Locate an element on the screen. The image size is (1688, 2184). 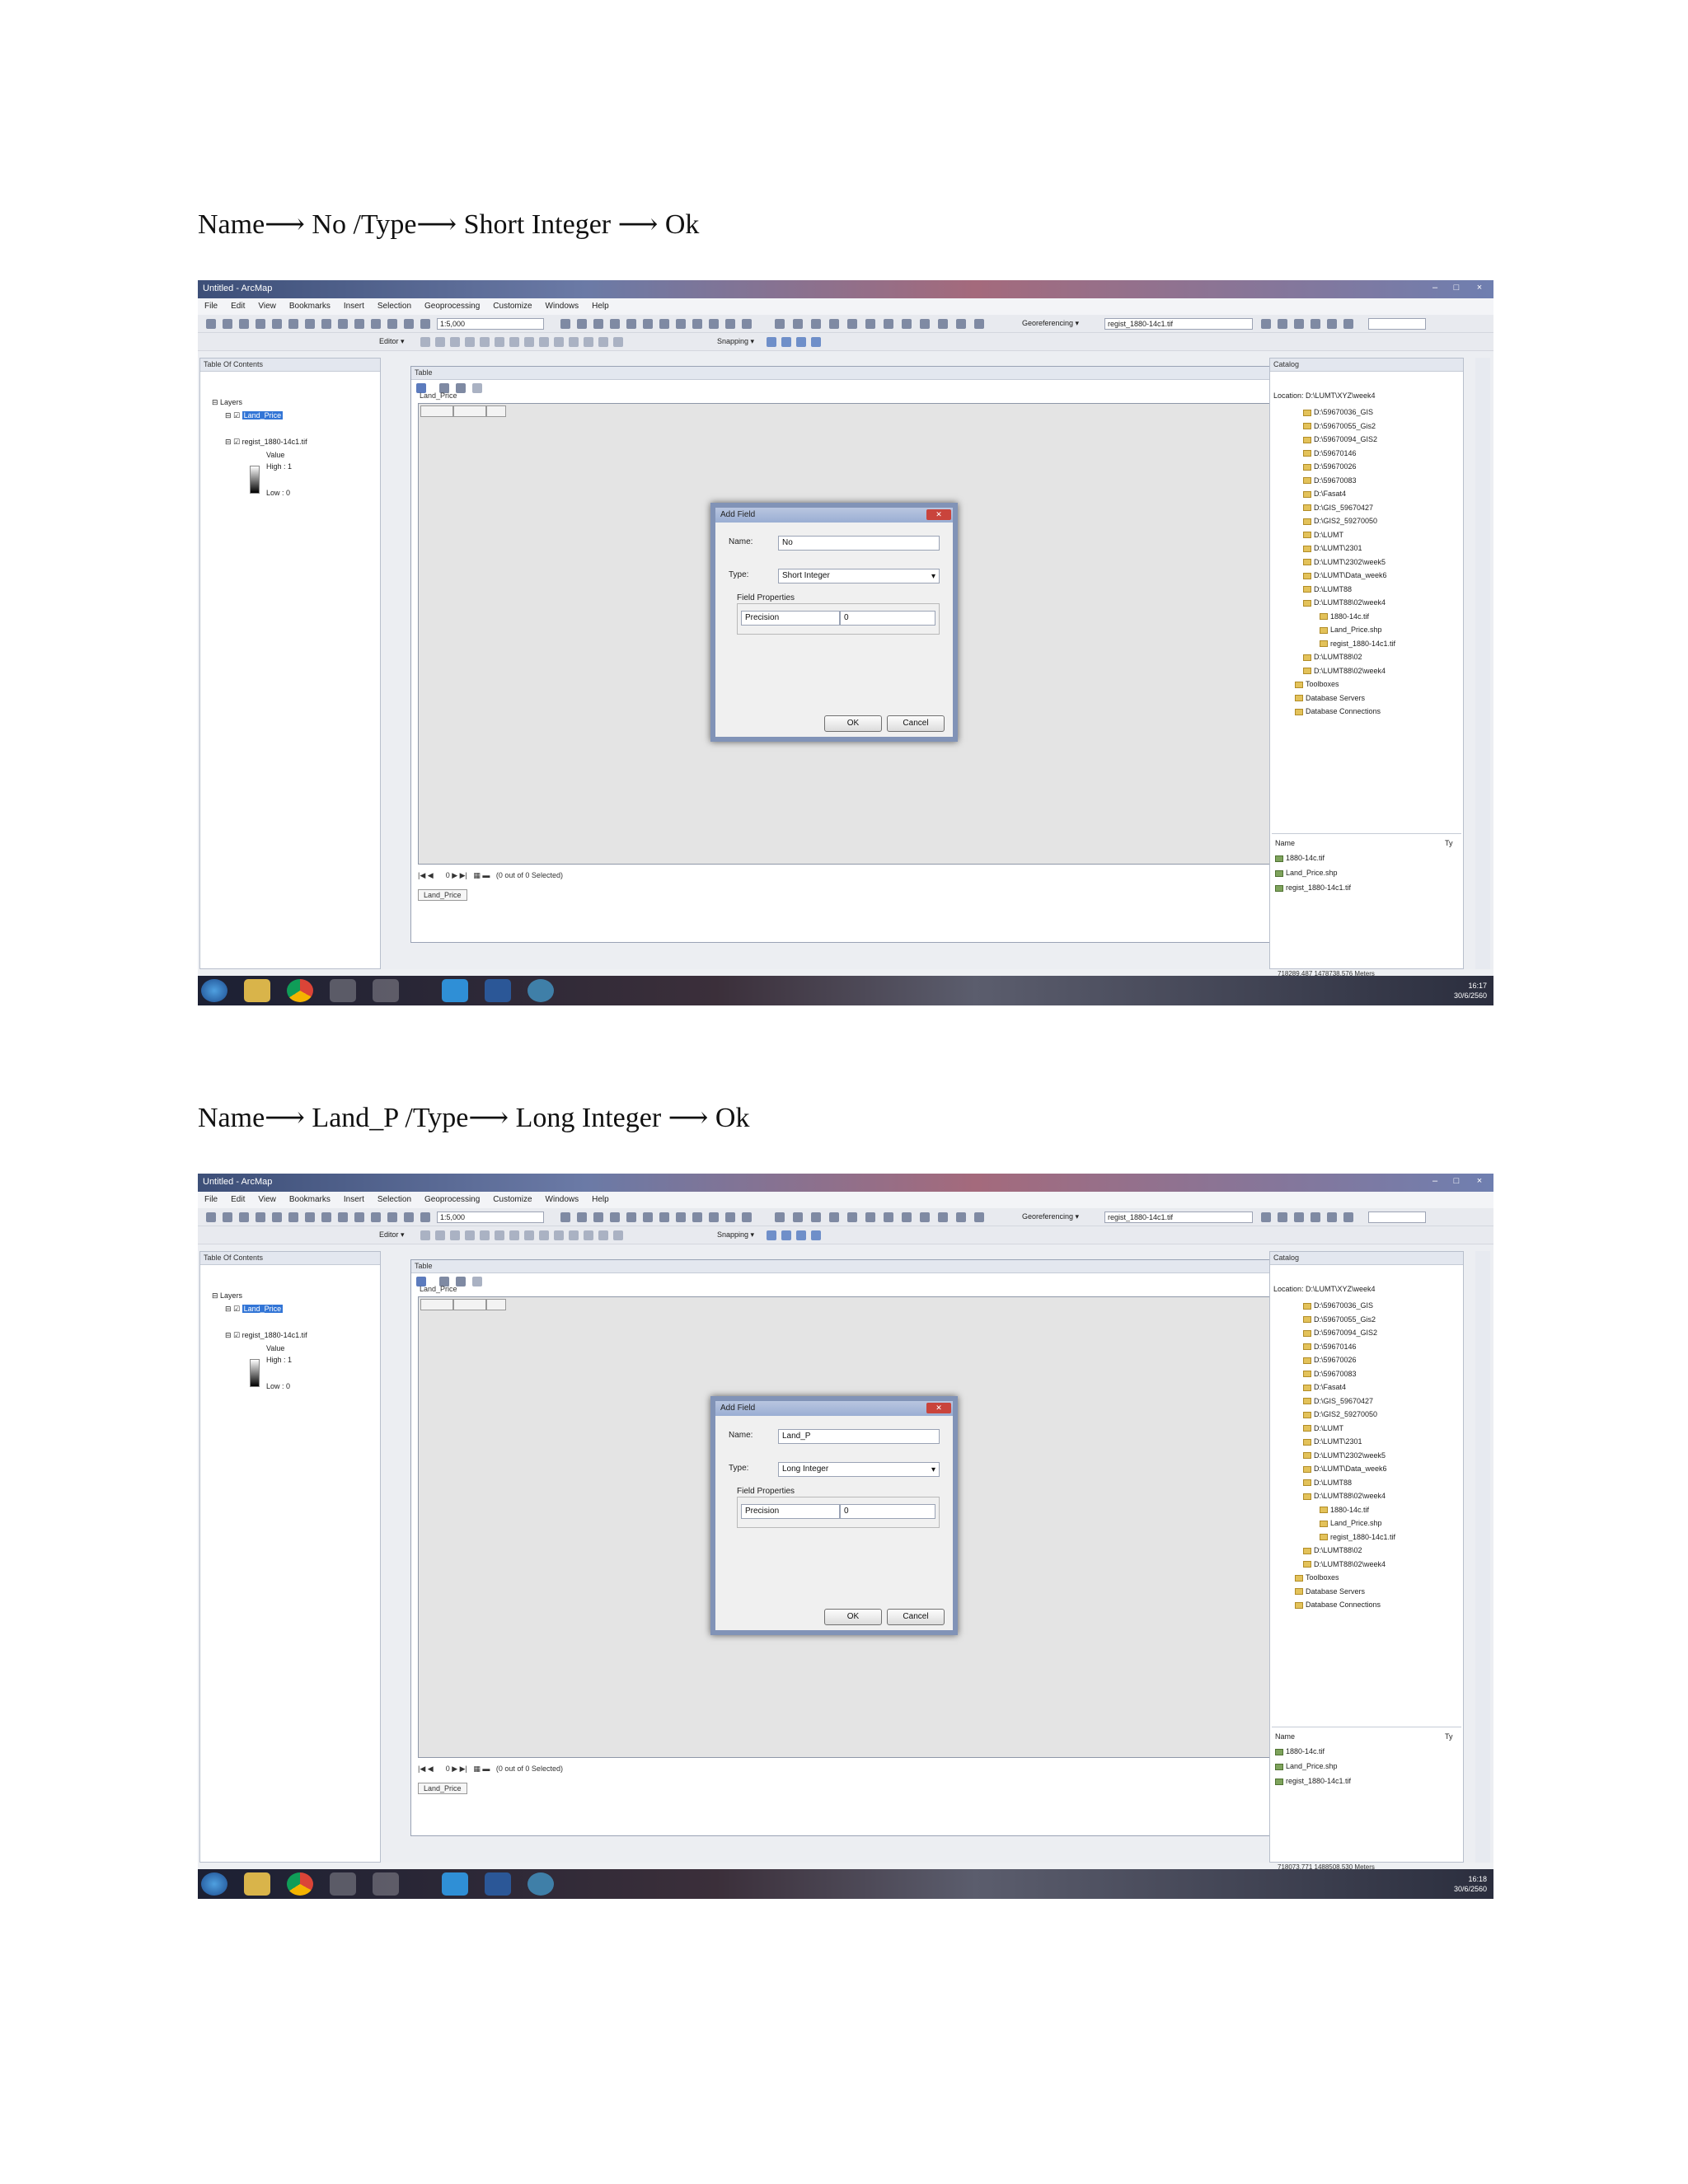
catalog-tree-item: D:\59670036_GIS is located at coordinates (1338, 412).